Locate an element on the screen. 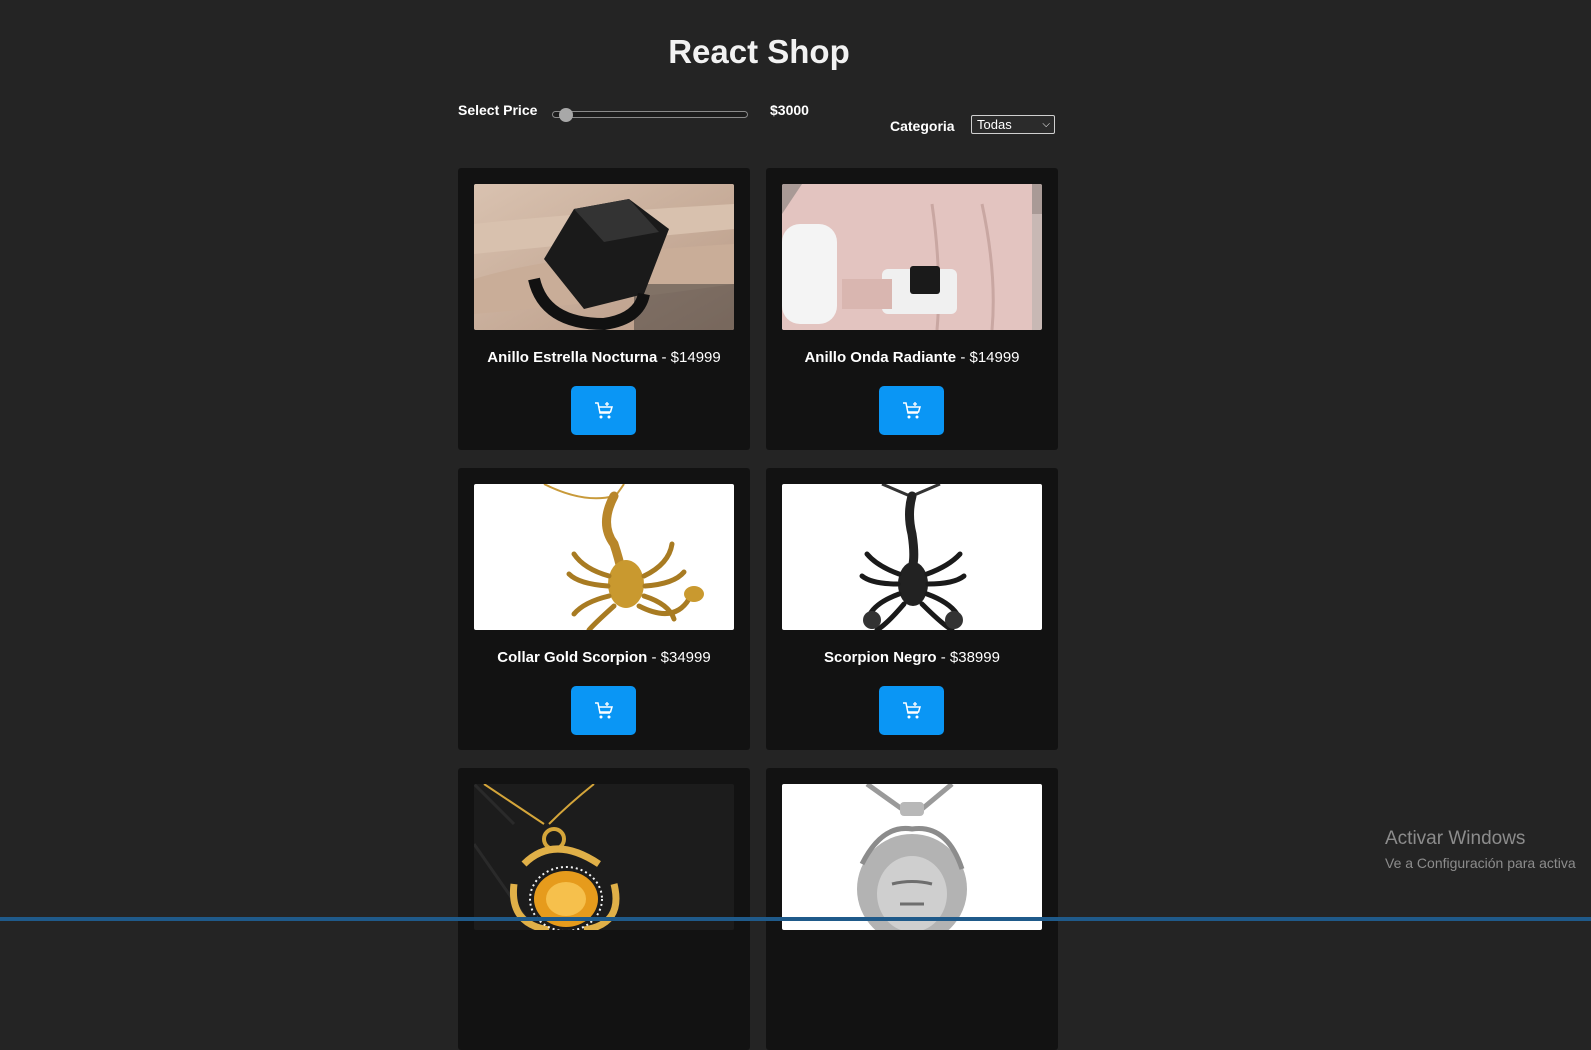 This screenshot has height=1050, width=1591. product-image-black-scorpion is located at coordinates (912, 557).